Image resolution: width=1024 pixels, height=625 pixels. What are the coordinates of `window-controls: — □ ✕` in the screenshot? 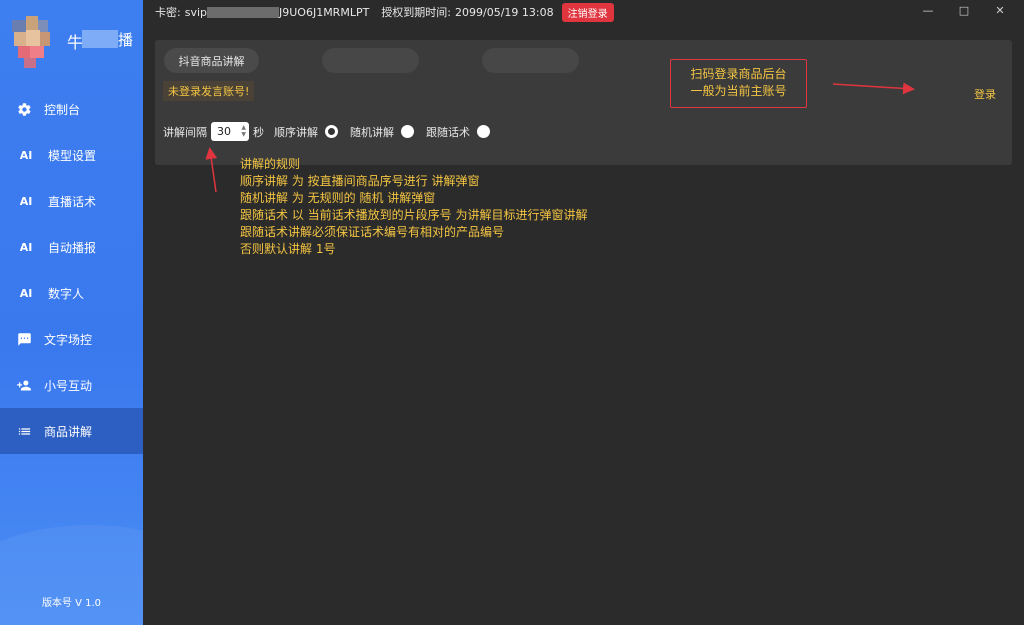 It's located at (964, 11).